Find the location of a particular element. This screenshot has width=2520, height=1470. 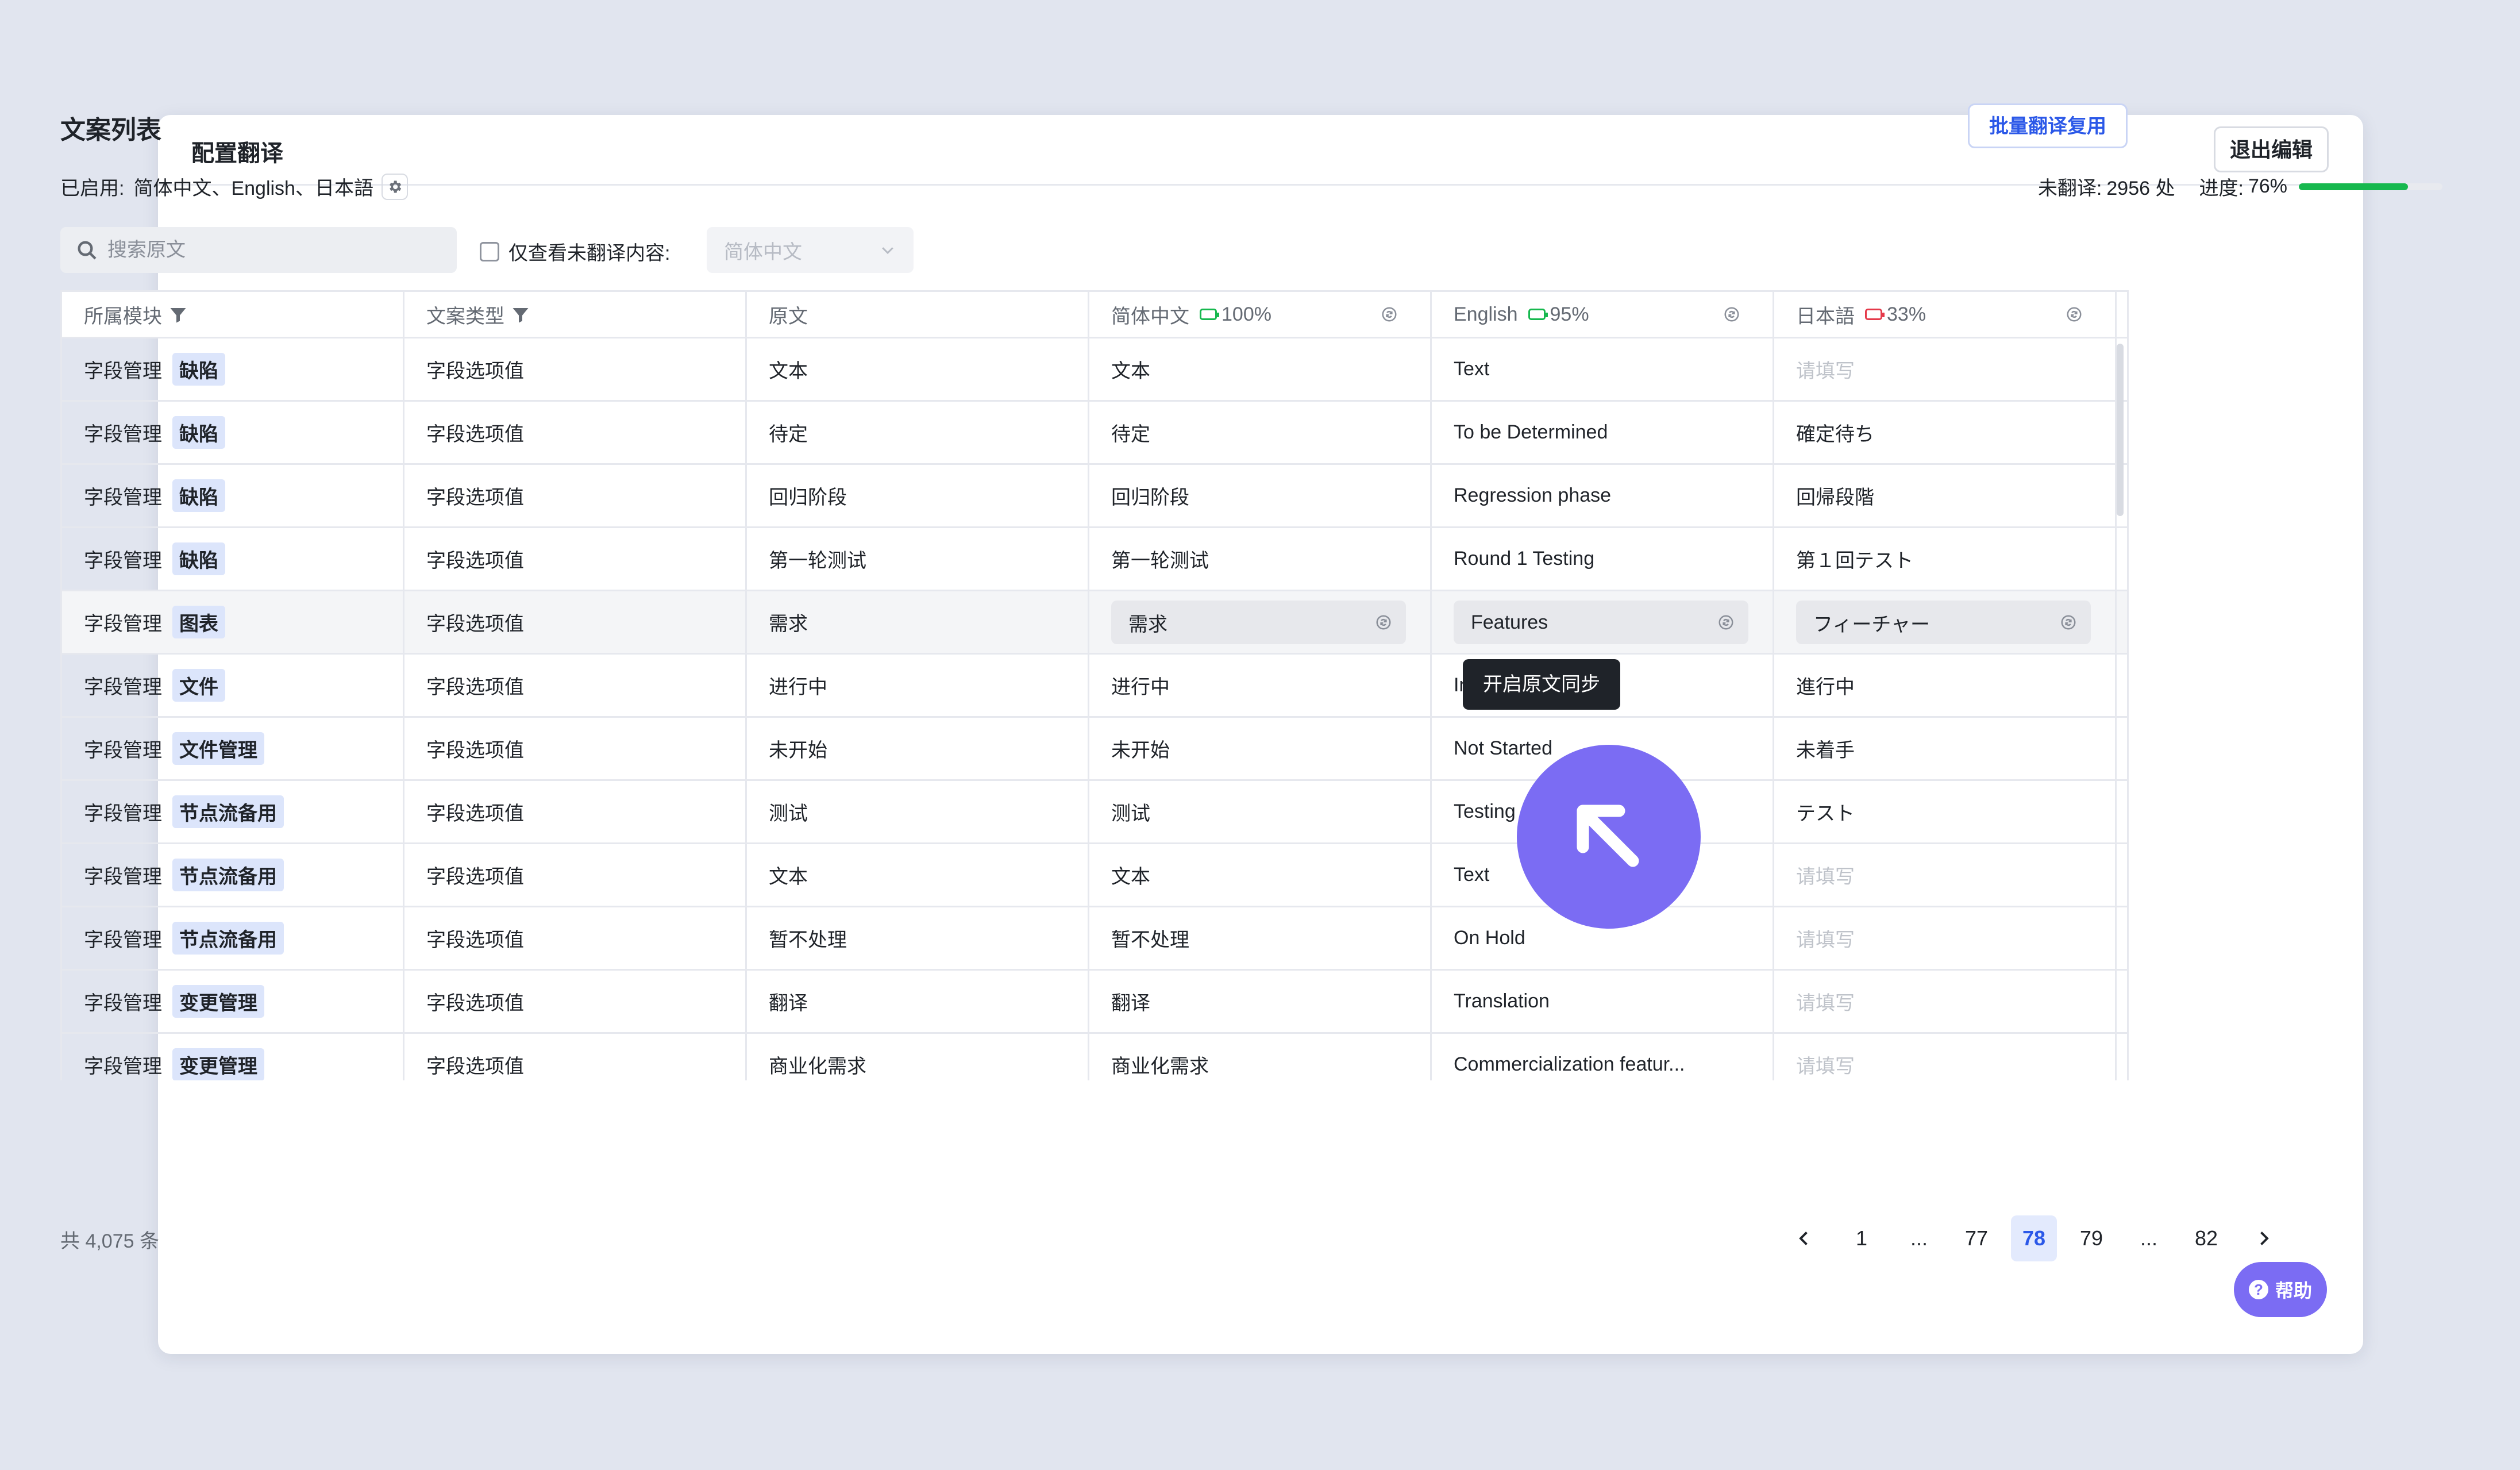

table-scrollbar is located at coordinates (2121, 430).